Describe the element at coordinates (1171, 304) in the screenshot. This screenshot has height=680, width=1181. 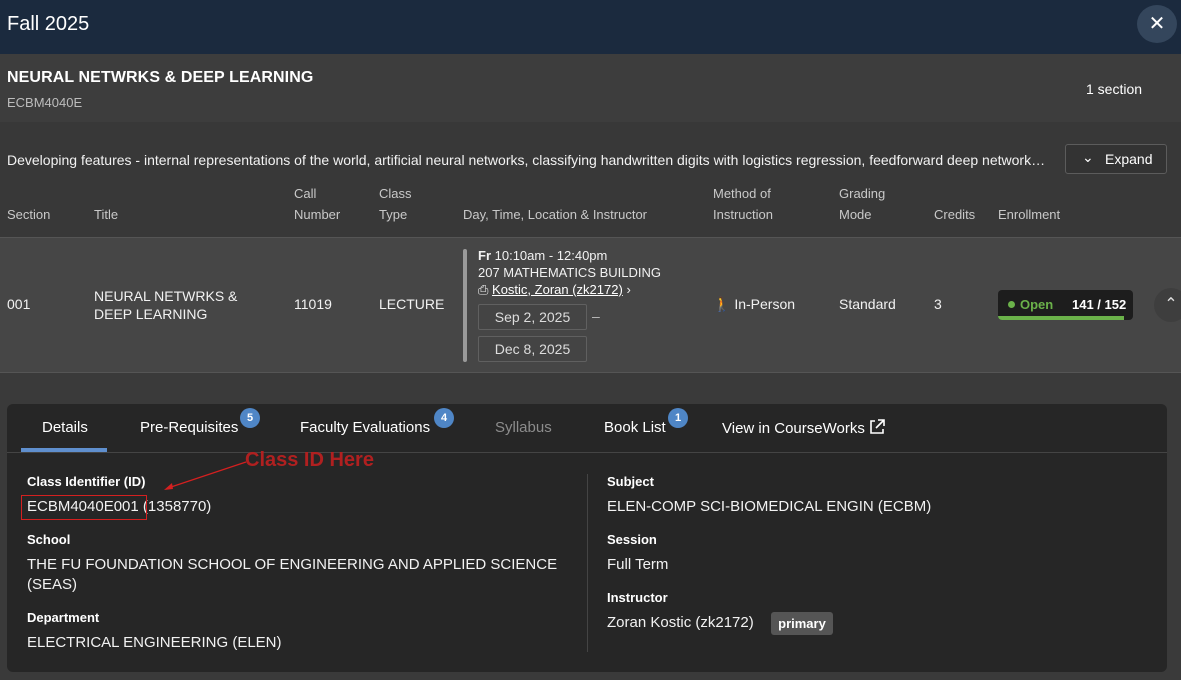
I see `chevron-up-icon: ⌃` at that location.